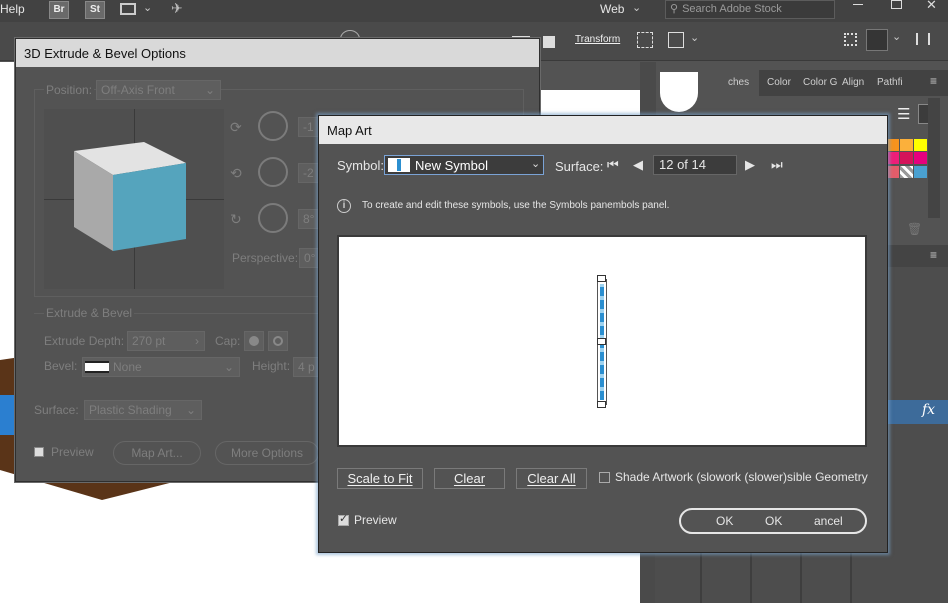 The height and width of the screenshot is (603, 948). What do you see at coordinates (61, 366) in the screenshot?
I see `bevel-label: Bevel:` at bounding box center [61, 366].